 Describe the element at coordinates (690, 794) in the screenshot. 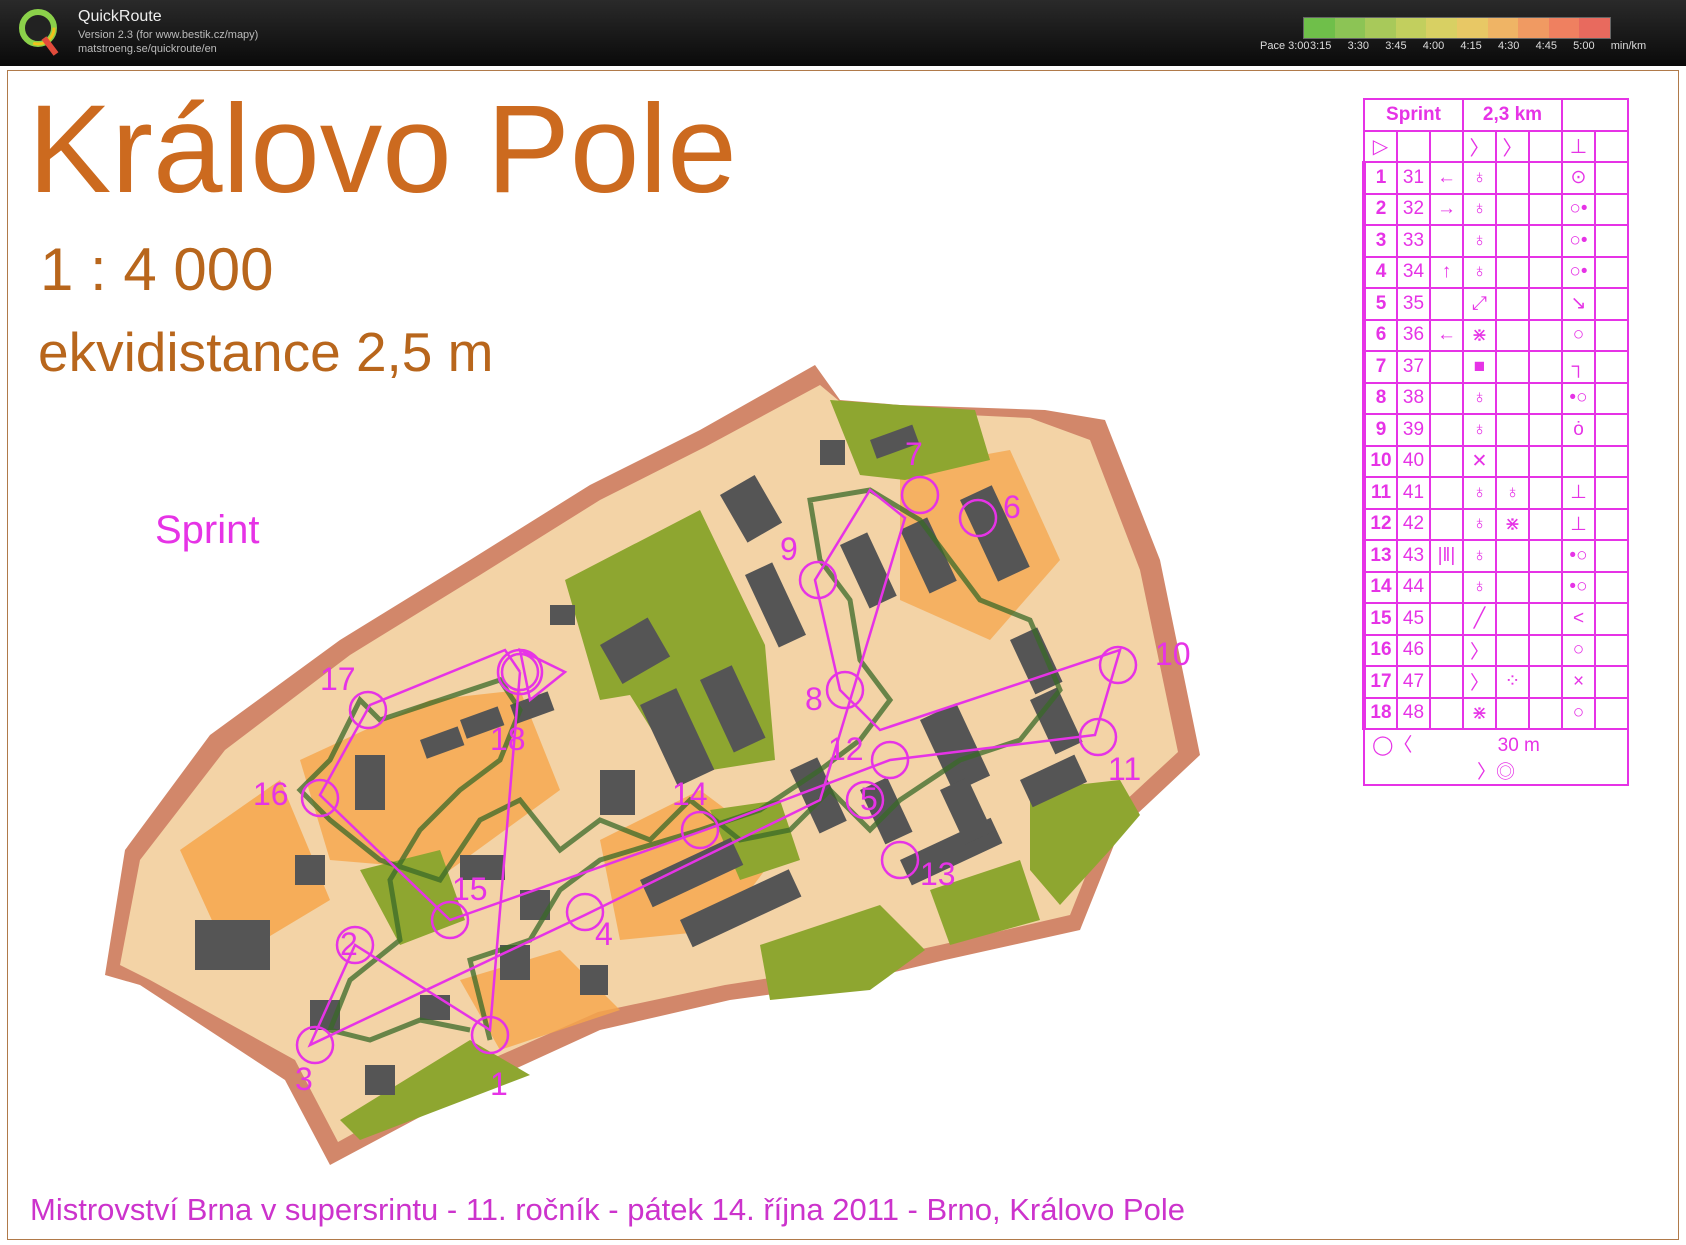

I see `control-number: 14` at that location.